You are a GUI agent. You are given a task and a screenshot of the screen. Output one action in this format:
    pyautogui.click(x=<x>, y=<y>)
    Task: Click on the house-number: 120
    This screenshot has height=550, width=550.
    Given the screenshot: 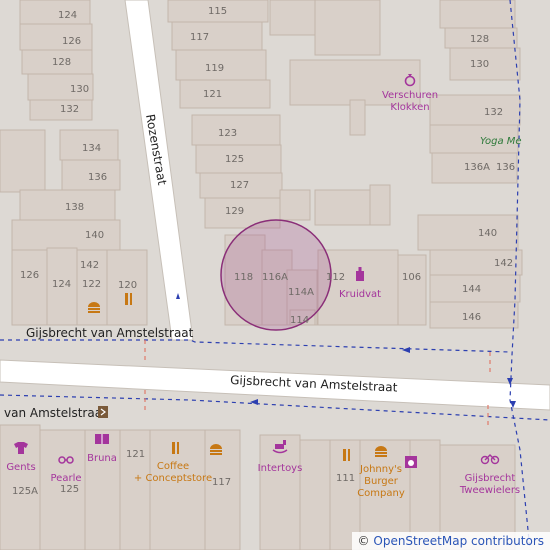 What is the action you would take?
    pyautogui.click(x=127, y=285)
    